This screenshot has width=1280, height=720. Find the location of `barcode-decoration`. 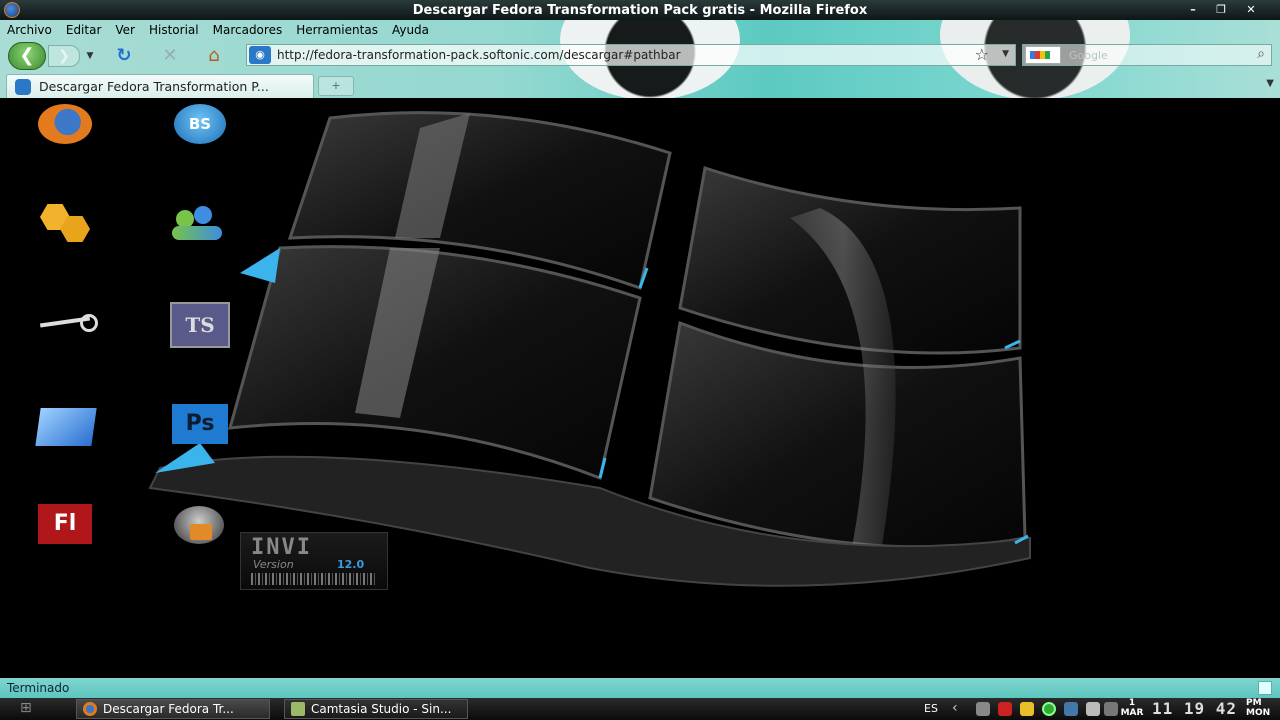

barcode-decoration is located at coordinates (314, 579).